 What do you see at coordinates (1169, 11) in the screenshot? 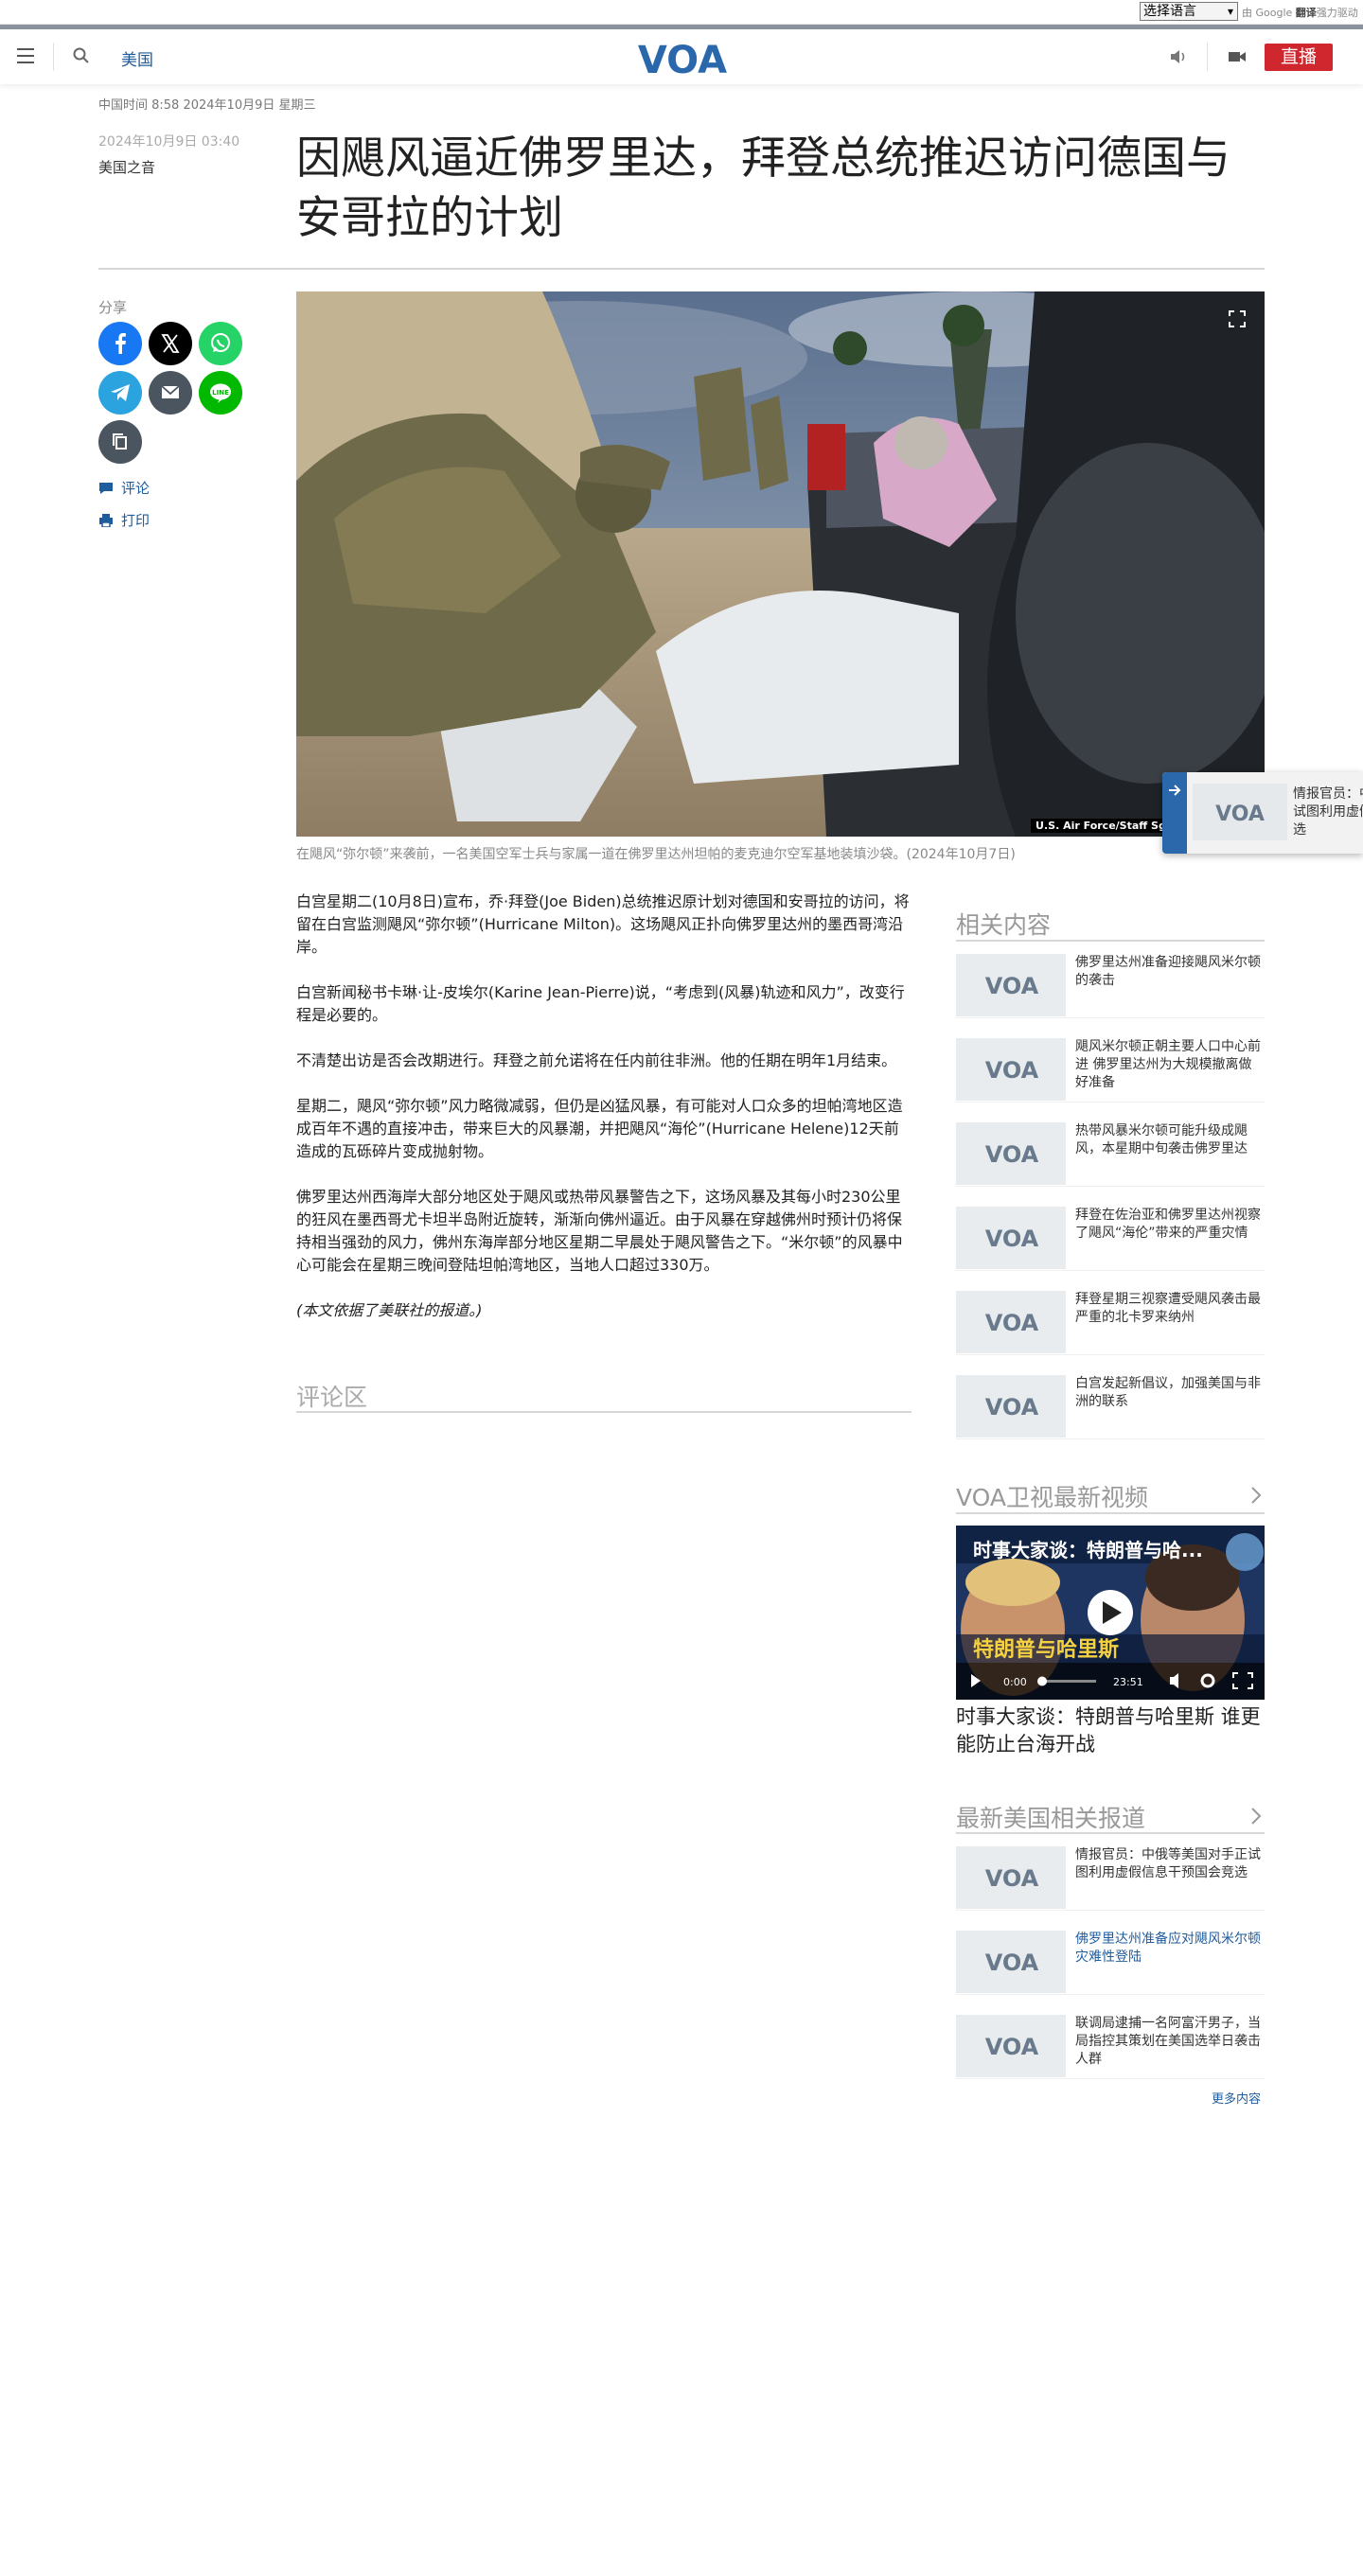
I see `language-select-label: 选择语言` at bounding box center [1169, 11].